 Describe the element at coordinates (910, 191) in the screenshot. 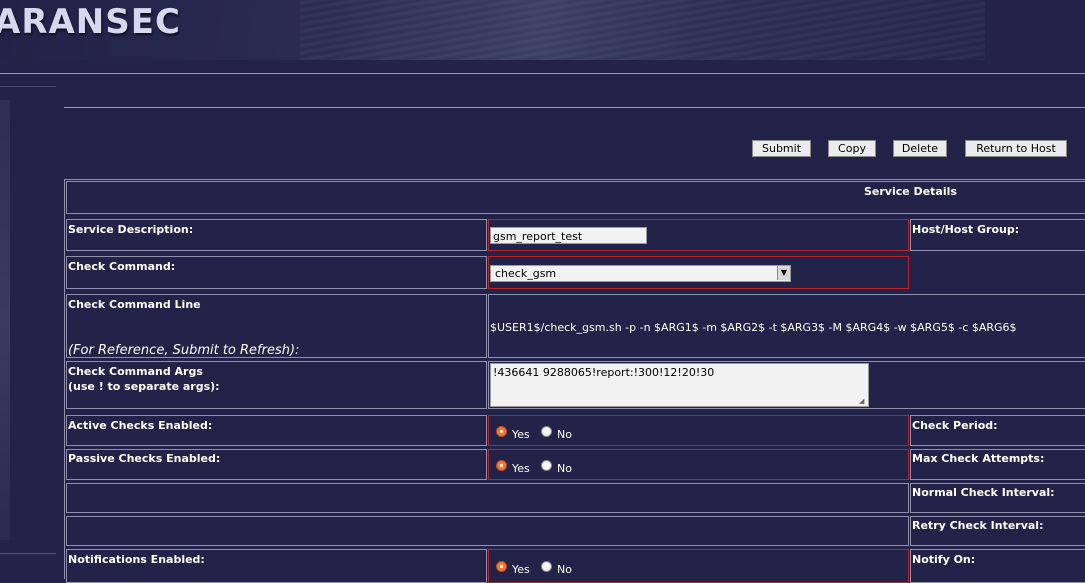

I see `section-title: Service Details` at that location.